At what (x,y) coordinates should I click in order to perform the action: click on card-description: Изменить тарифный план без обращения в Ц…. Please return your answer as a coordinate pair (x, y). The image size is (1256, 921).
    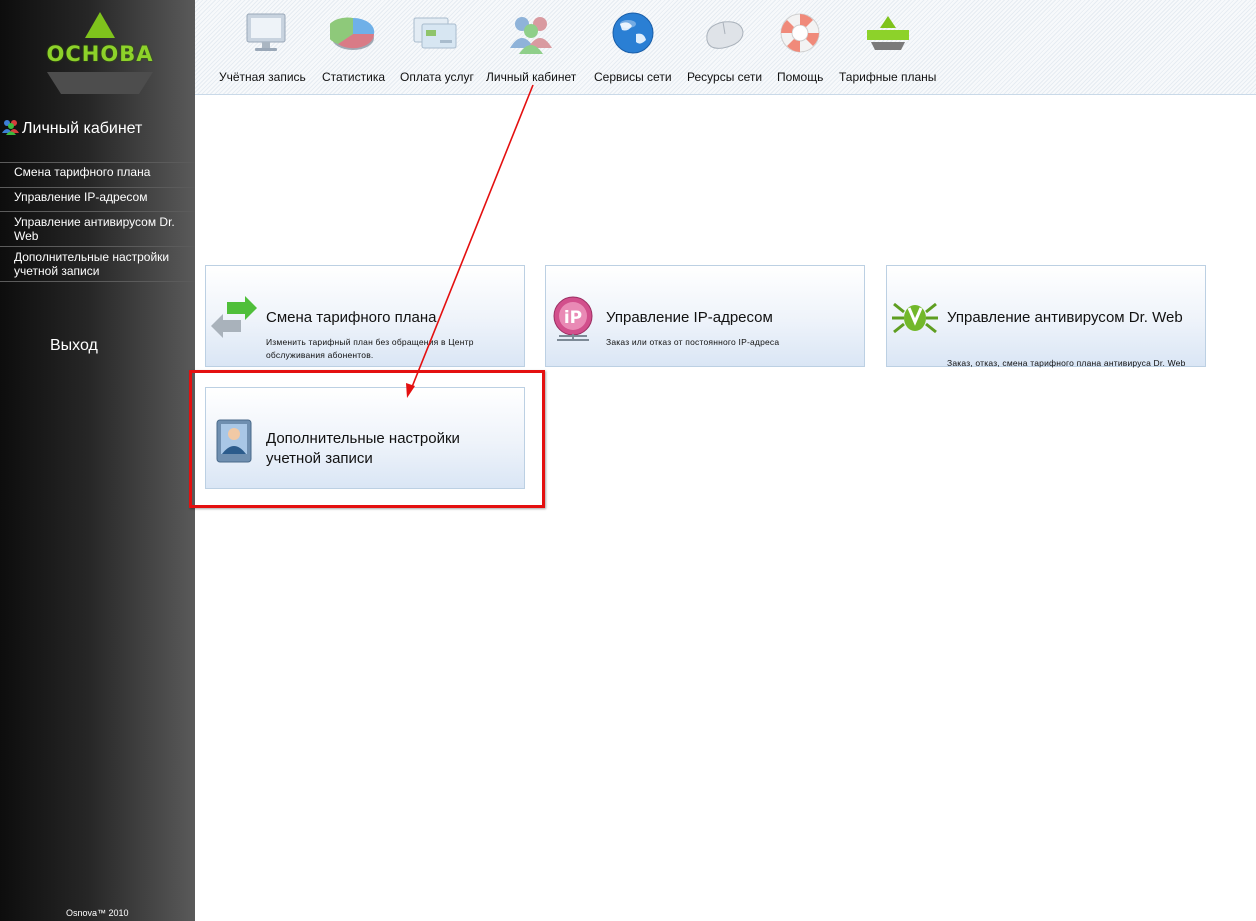
    Looking at the image, I should click on (370, 348).